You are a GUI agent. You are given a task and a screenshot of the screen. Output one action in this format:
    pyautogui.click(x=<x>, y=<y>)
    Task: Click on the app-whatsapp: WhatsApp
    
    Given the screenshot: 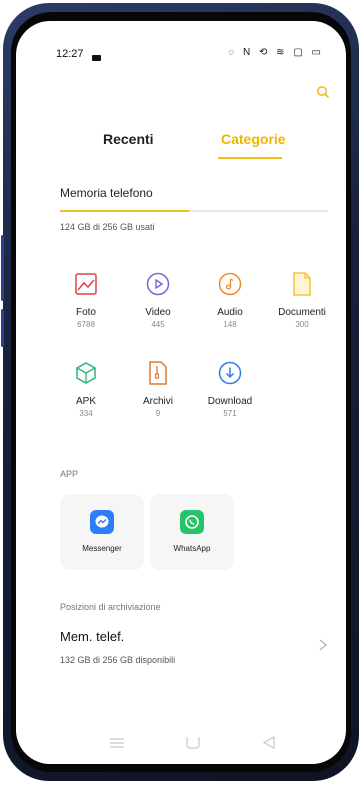 What is the action you would take?
    pyautogui.click(x=192, y=532)
    